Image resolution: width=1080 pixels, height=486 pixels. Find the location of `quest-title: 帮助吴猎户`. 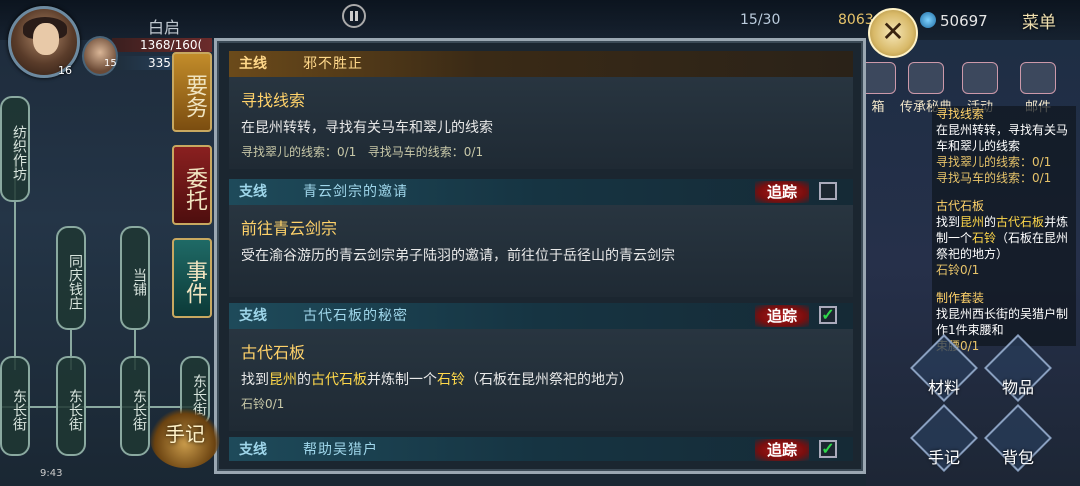

quest-title: 帮助吴猎户 is located at coordinates (340, 450).